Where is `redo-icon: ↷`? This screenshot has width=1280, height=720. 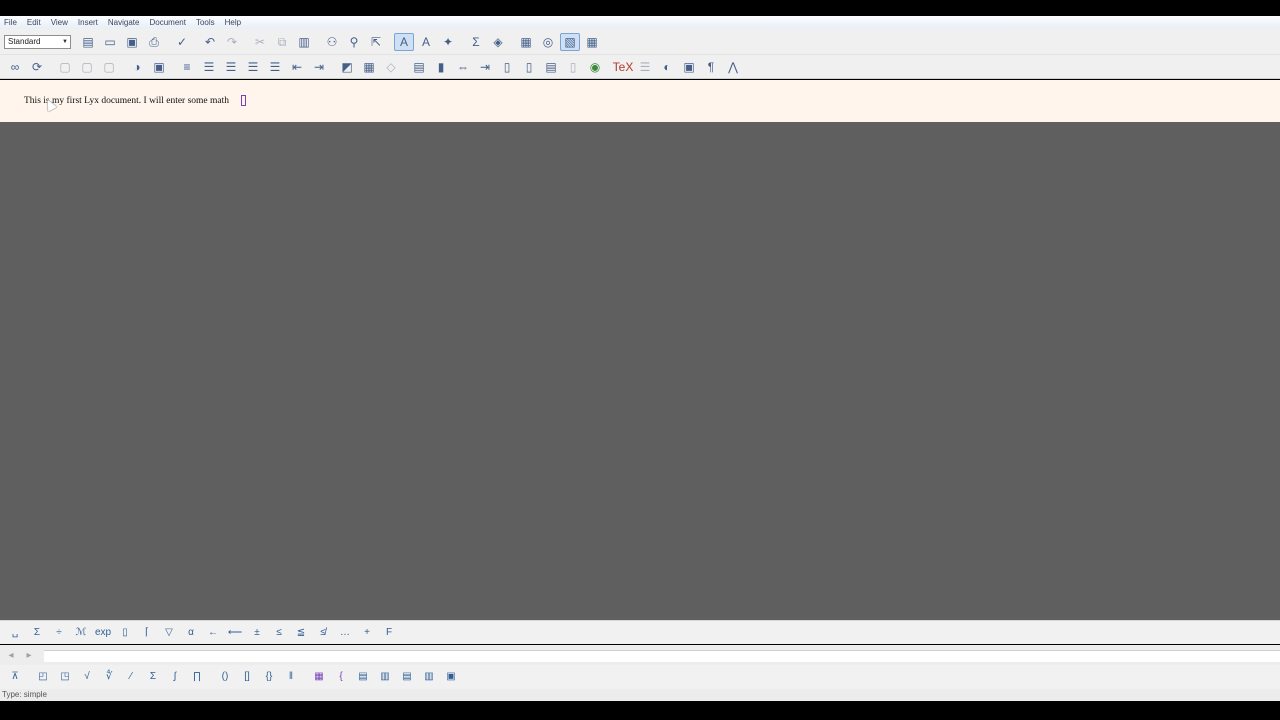 redo-icon: ↷ is located at coordinates (232, 42).